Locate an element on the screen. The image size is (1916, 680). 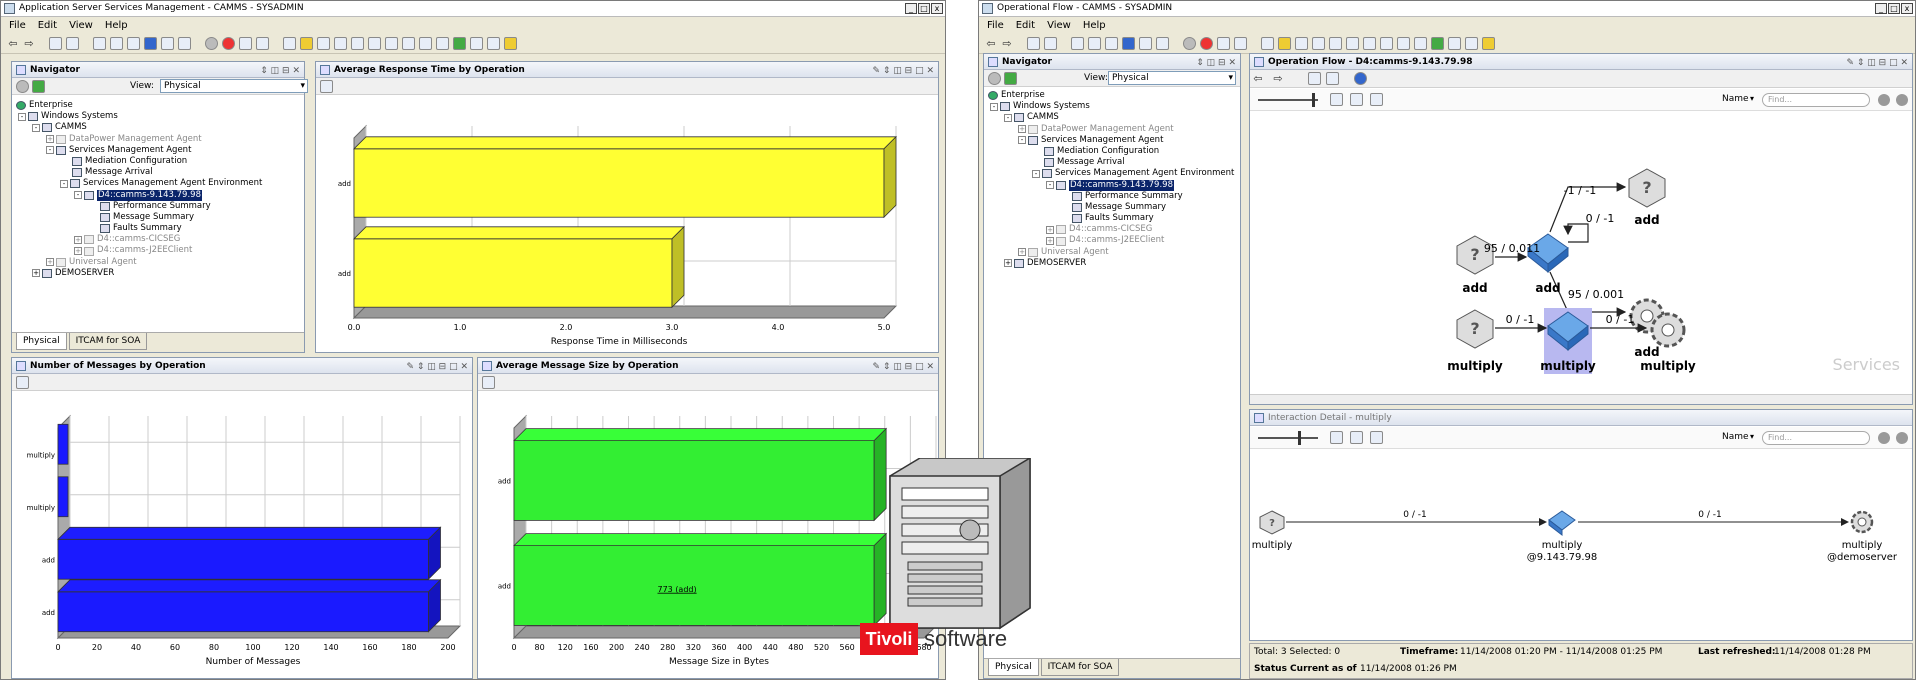
image-icon is located at coordinates (357, 43).